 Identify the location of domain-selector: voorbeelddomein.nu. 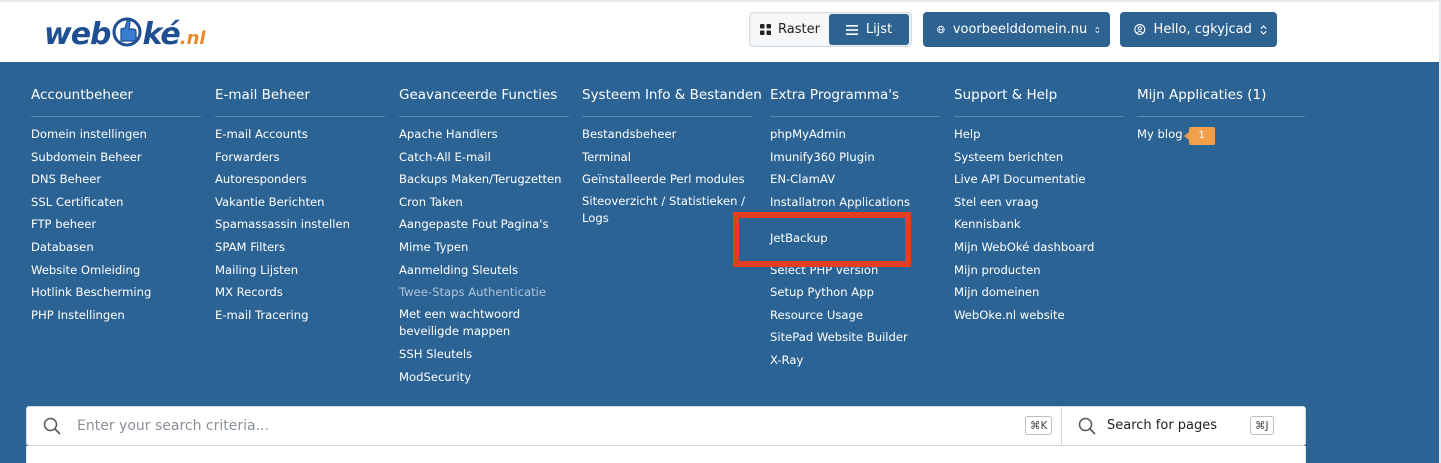
(1016, 29).